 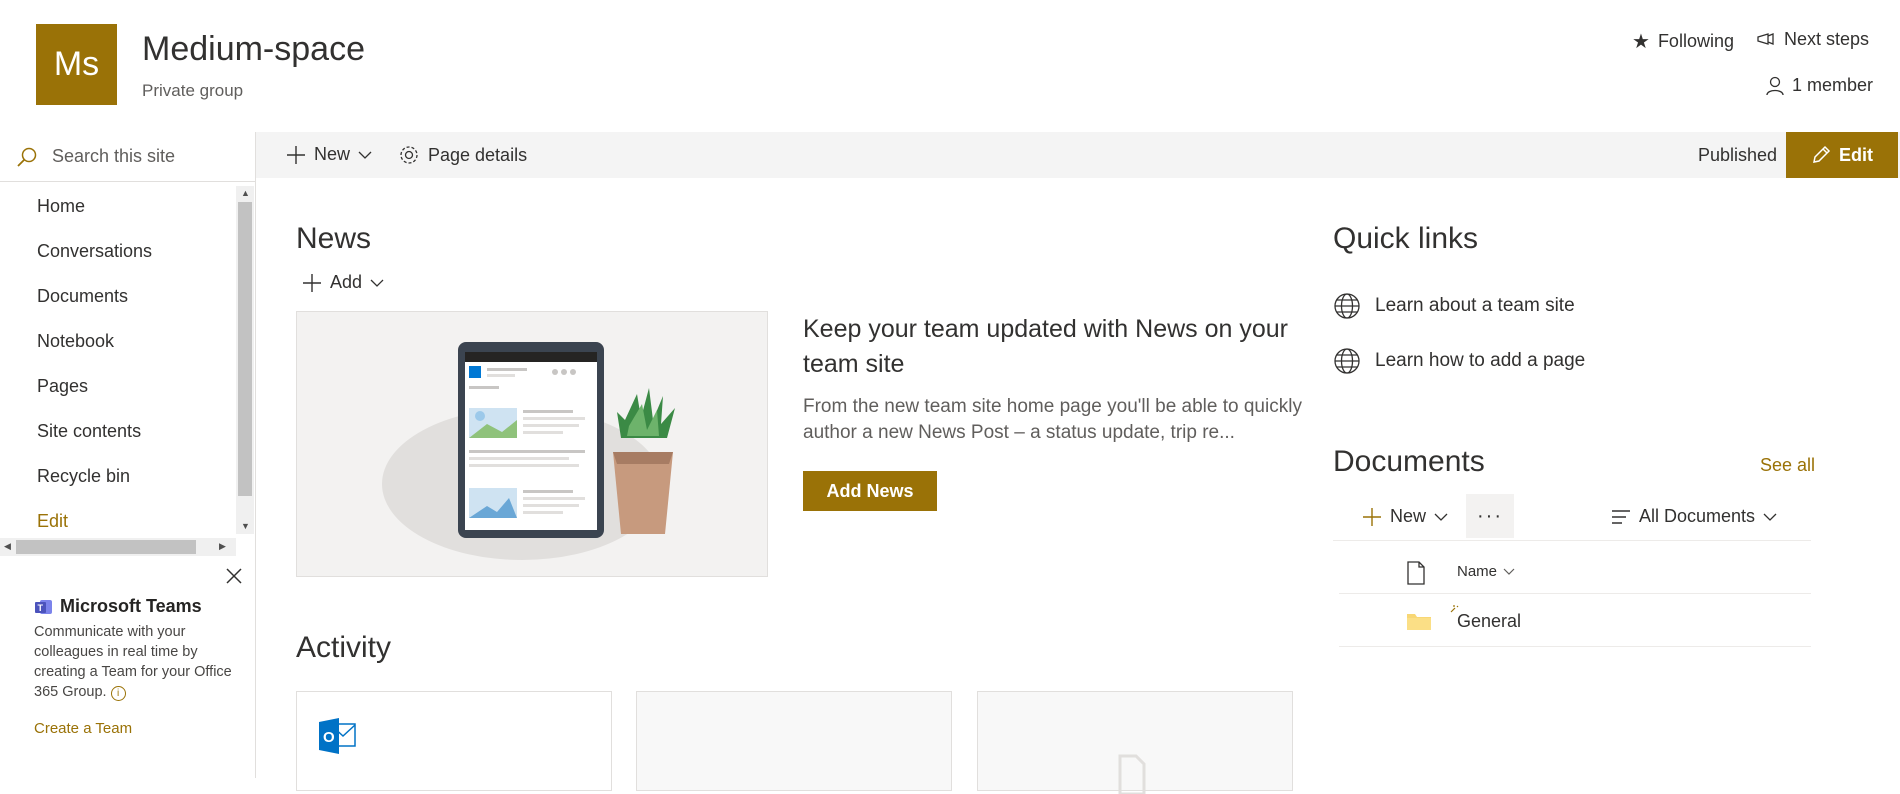 I want to click on more-options-button: ···, so click(x=1490, y=516).